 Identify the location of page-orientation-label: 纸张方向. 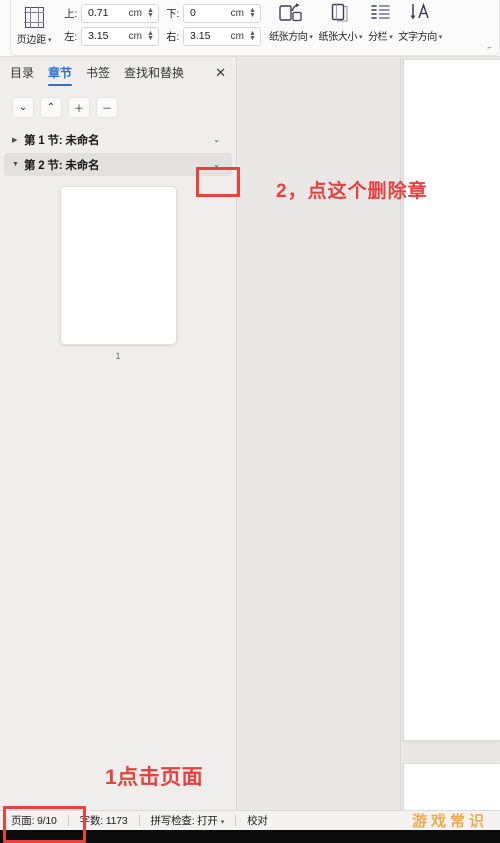
(288, 37).